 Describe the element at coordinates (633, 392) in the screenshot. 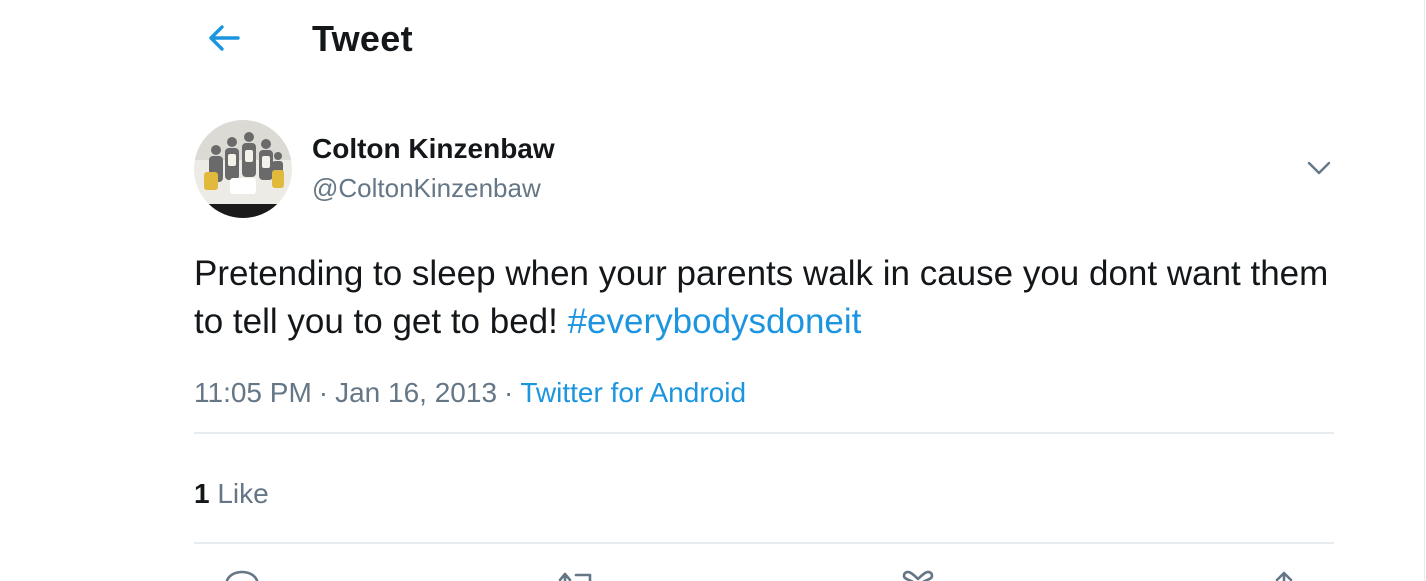

I see `tweet-source-link: Twitter for Android` at that location.